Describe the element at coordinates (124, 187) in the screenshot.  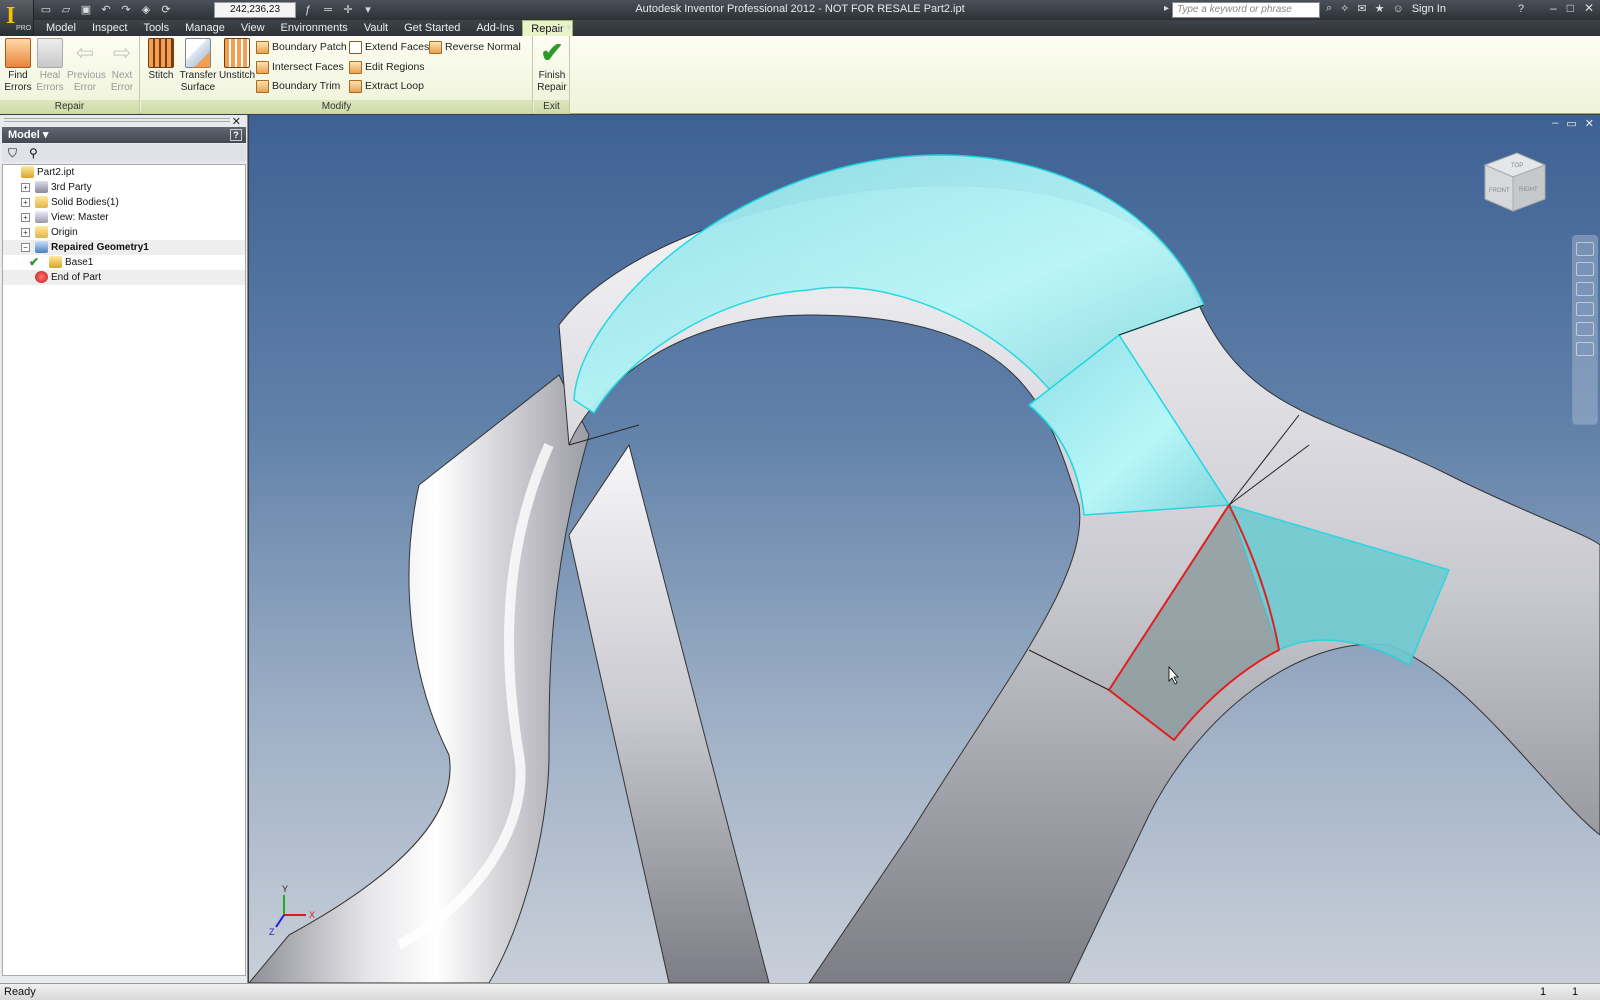
I see `tree-node: +3rd Party` at that location.